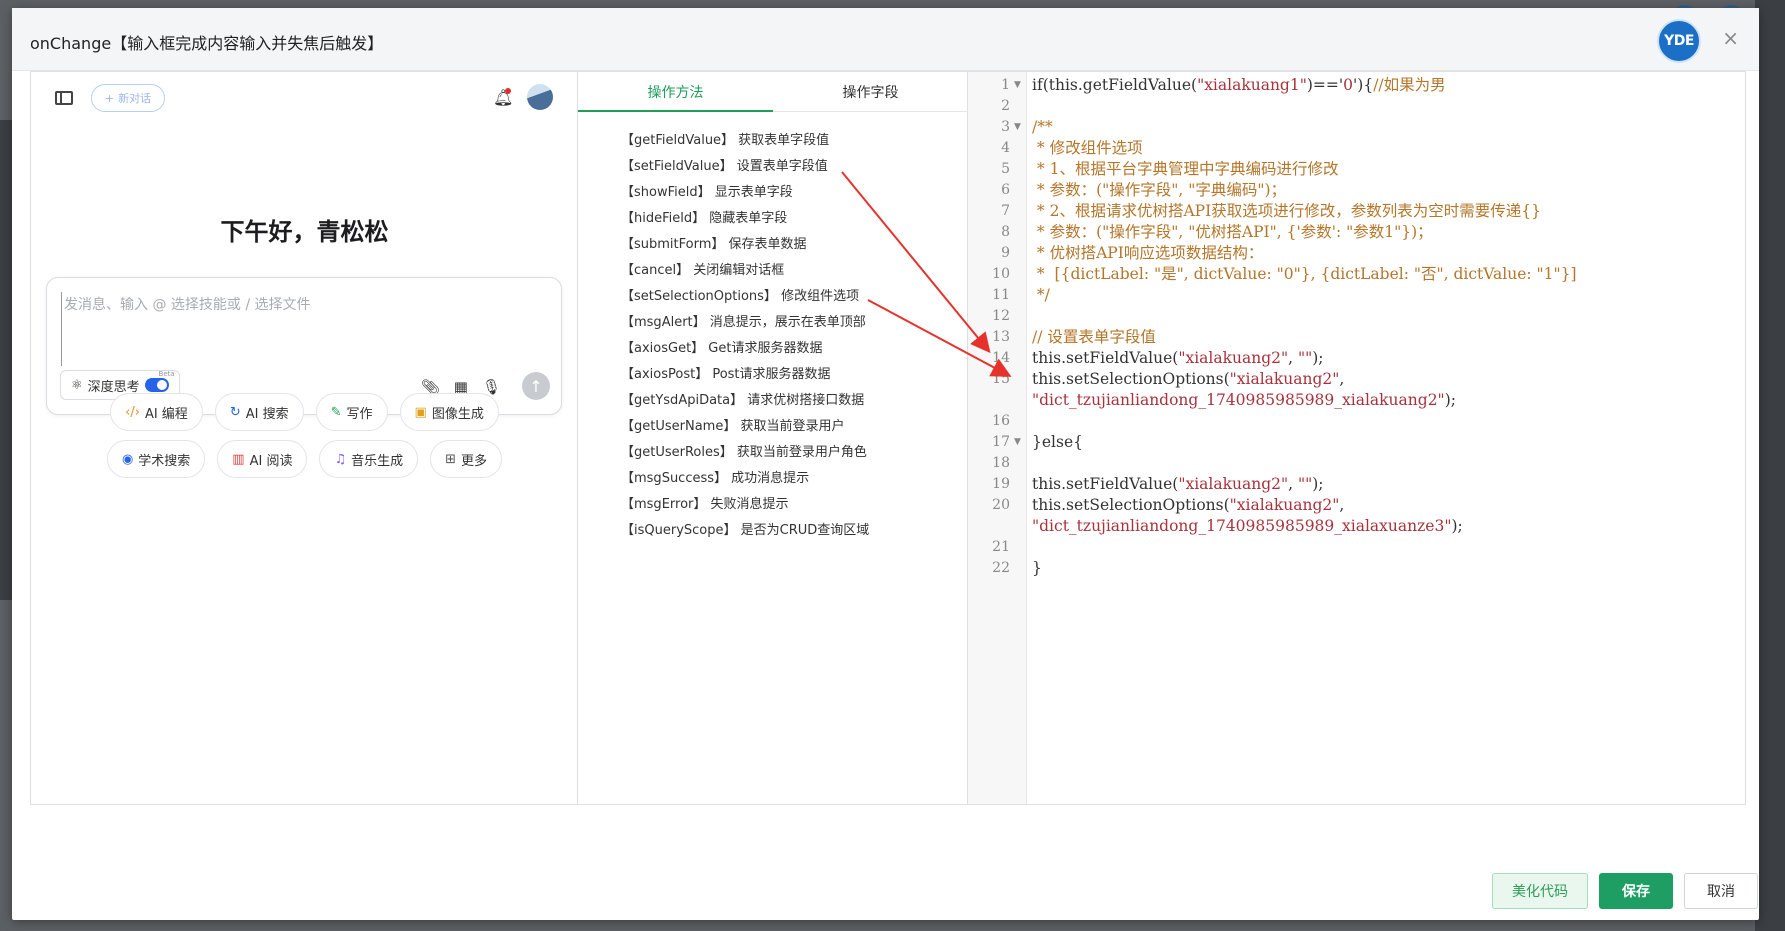 Image resolution: width=1785 pixels, height=931 pixels. I want to click on dialog-header: onChange【输入框完成内容输入并失焦后触发】 YDE ×, so click(885, 39).